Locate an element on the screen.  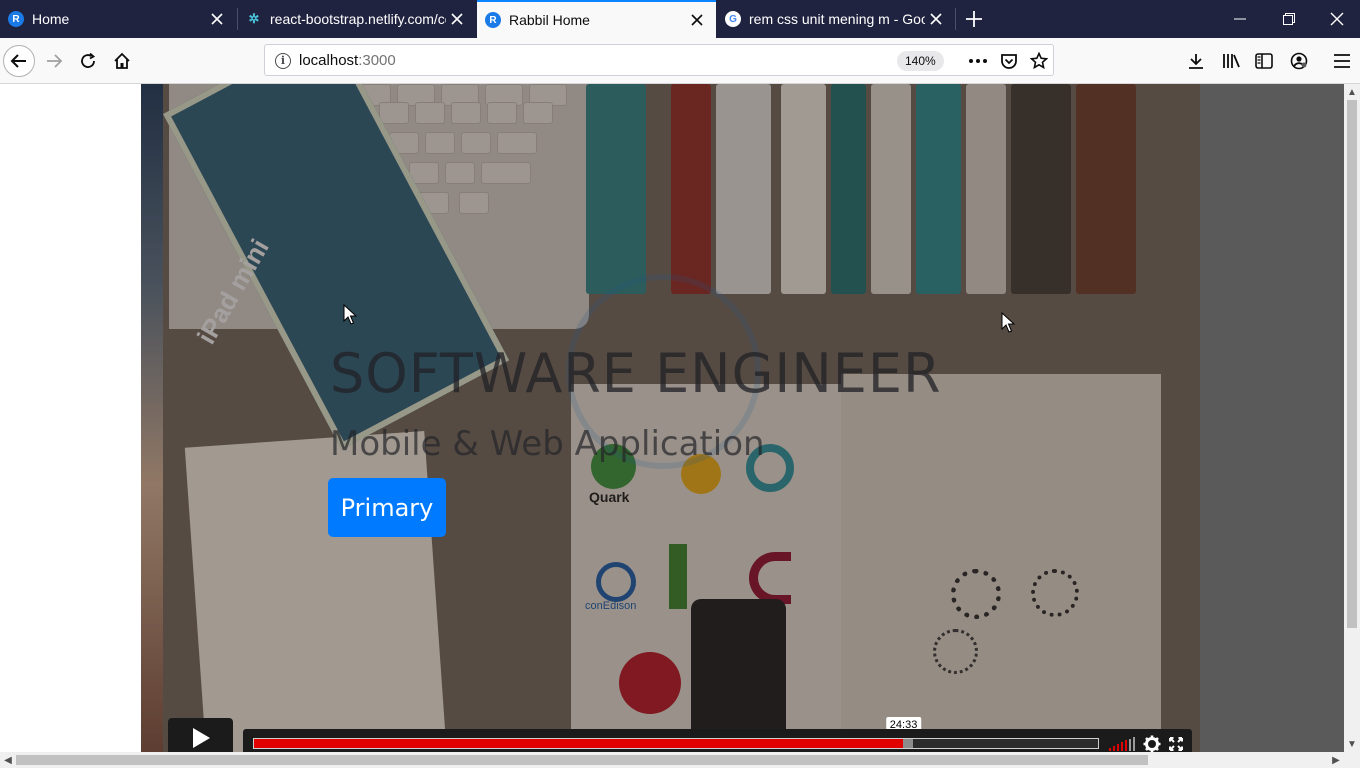
scroll-up-arrow-icon: ▲ is located at coordinates (1352, 92).